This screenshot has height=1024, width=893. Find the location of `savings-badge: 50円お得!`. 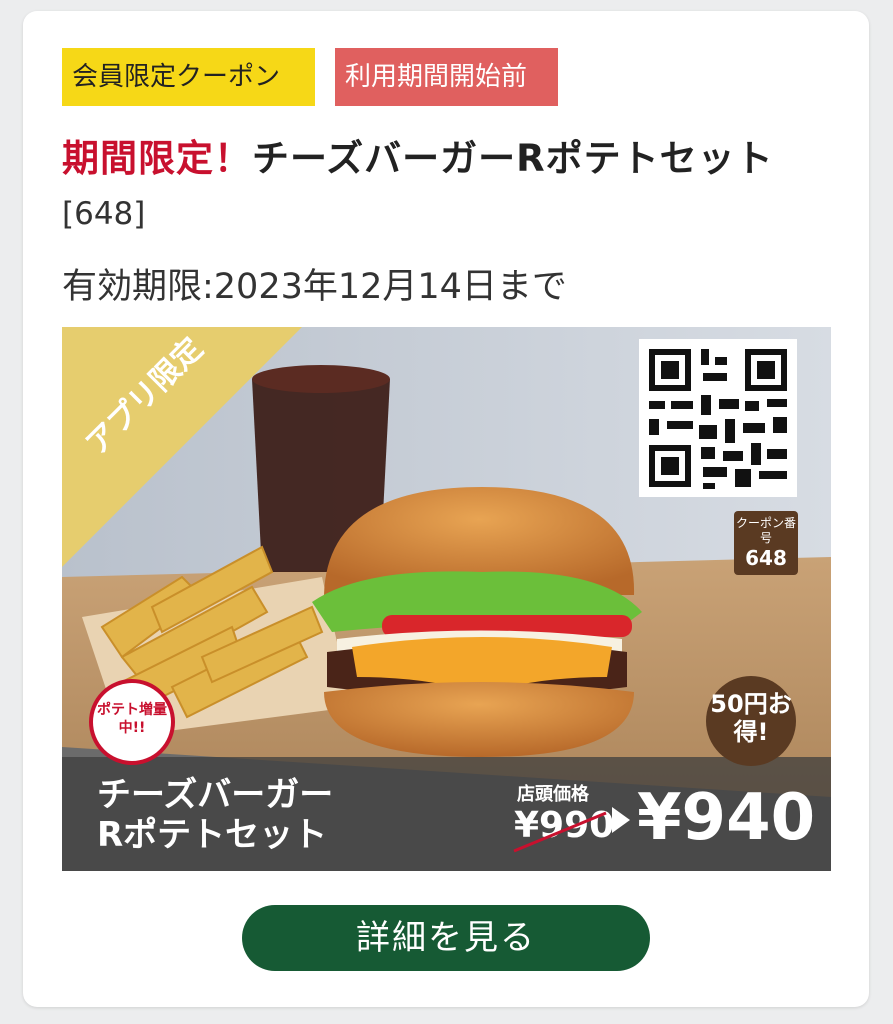

savings-badge: 50円お得! is located at coordinates (751, 721).